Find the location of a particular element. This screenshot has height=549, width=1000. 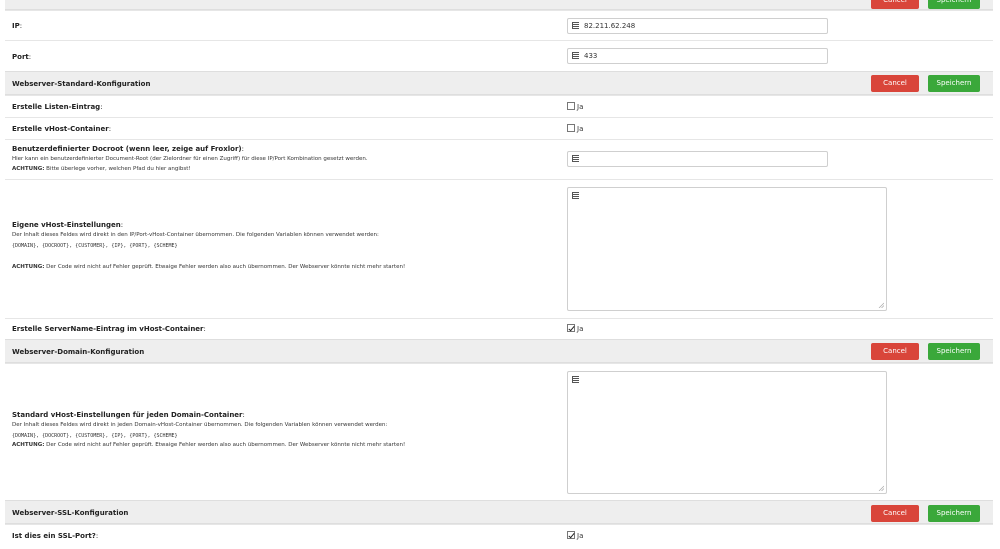

listen-checkbox: Ja is located at coordinates (575, 106).